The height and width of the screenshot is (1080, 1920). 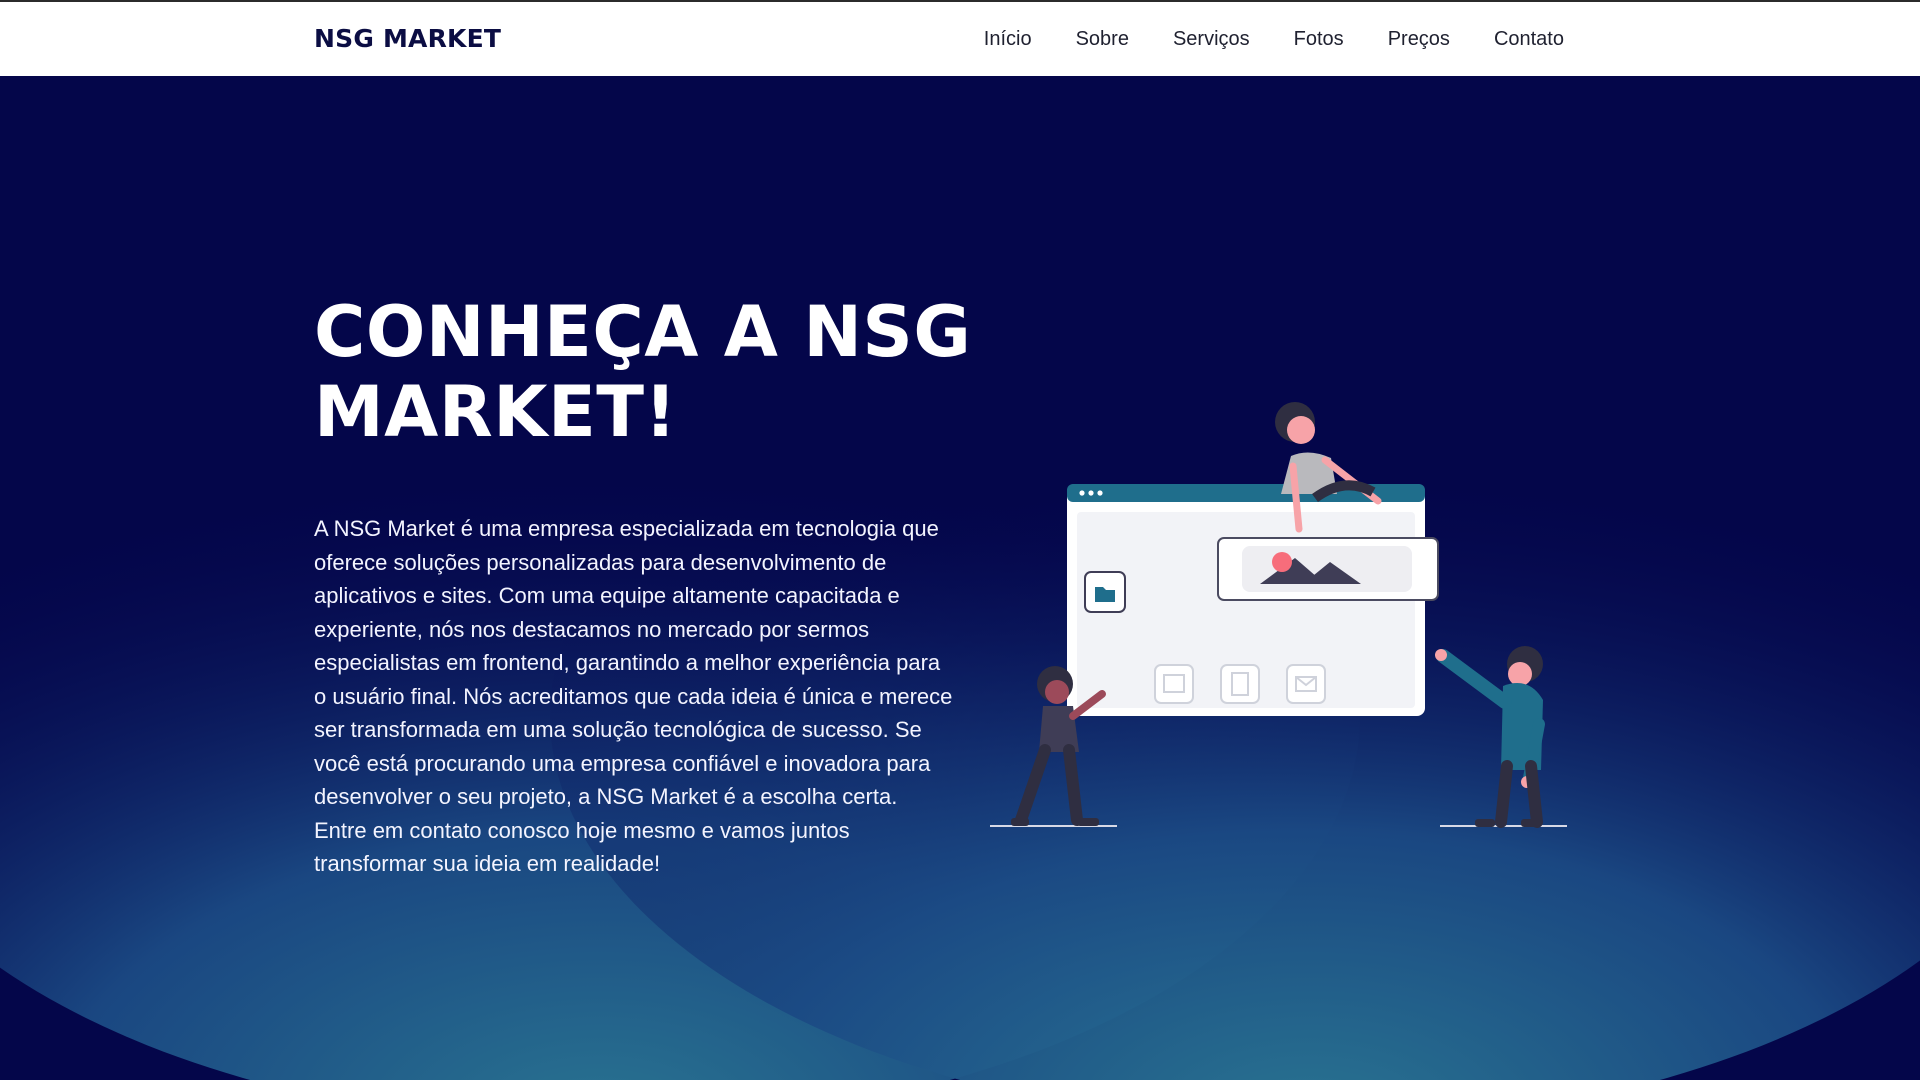 What do you see at coordinates (643, 372) in the screenshot?
I see `hero-title: CONHEÇA A NSG MARKET!` at bounding box center [643, 372].